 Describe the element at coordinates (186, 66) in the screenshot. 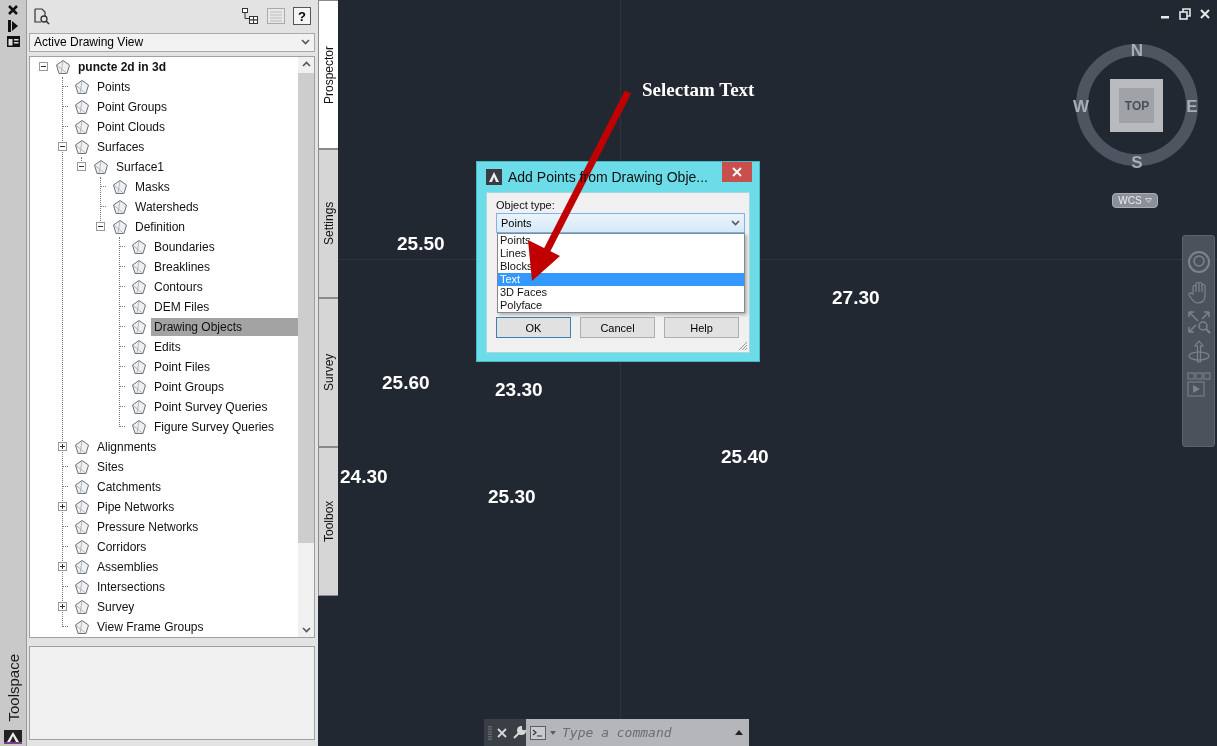

I see `tree-item: puncte 2d in 3d` at that location.